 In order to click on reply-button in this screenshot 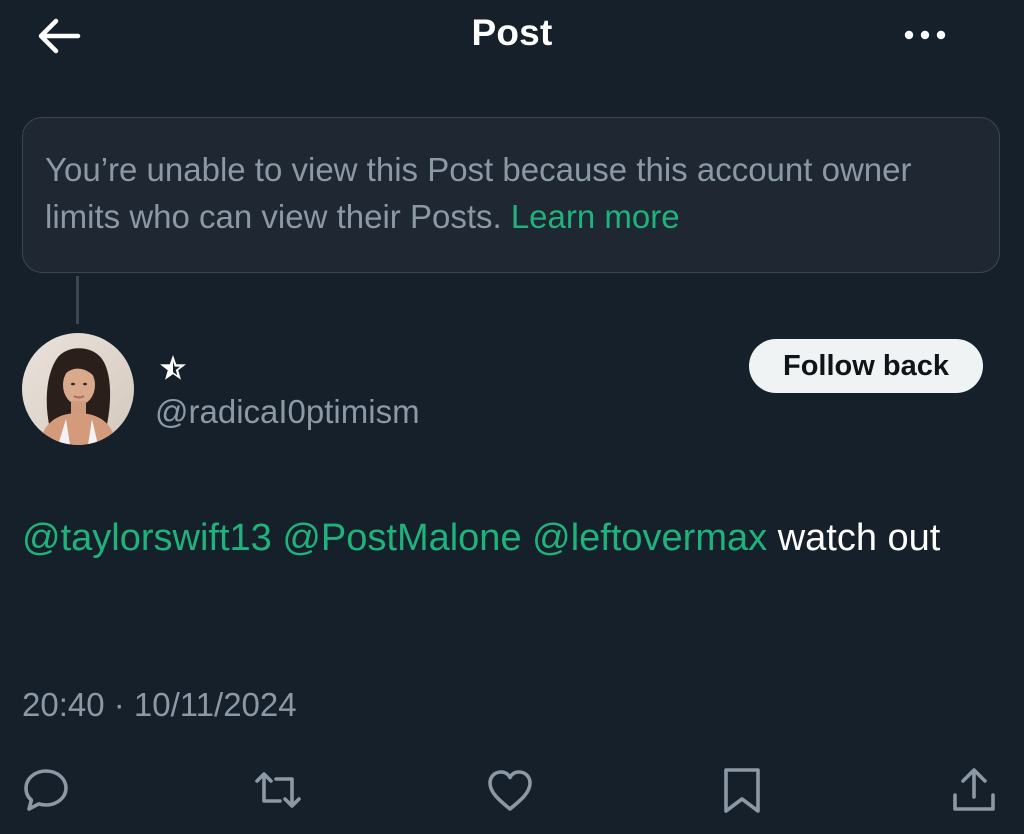, I will do `click(46, 790)`.